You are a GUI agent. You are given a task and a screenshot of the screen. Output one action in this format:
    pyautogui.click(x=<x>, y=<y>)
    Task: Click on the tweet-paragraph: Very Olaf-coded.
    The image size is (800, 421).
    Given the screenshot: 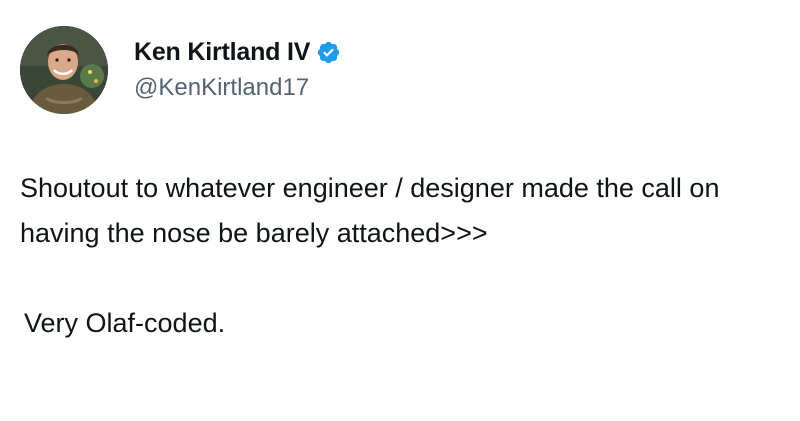 What is the action you would take?
    pyautogui.click(x=125, y=323)
    